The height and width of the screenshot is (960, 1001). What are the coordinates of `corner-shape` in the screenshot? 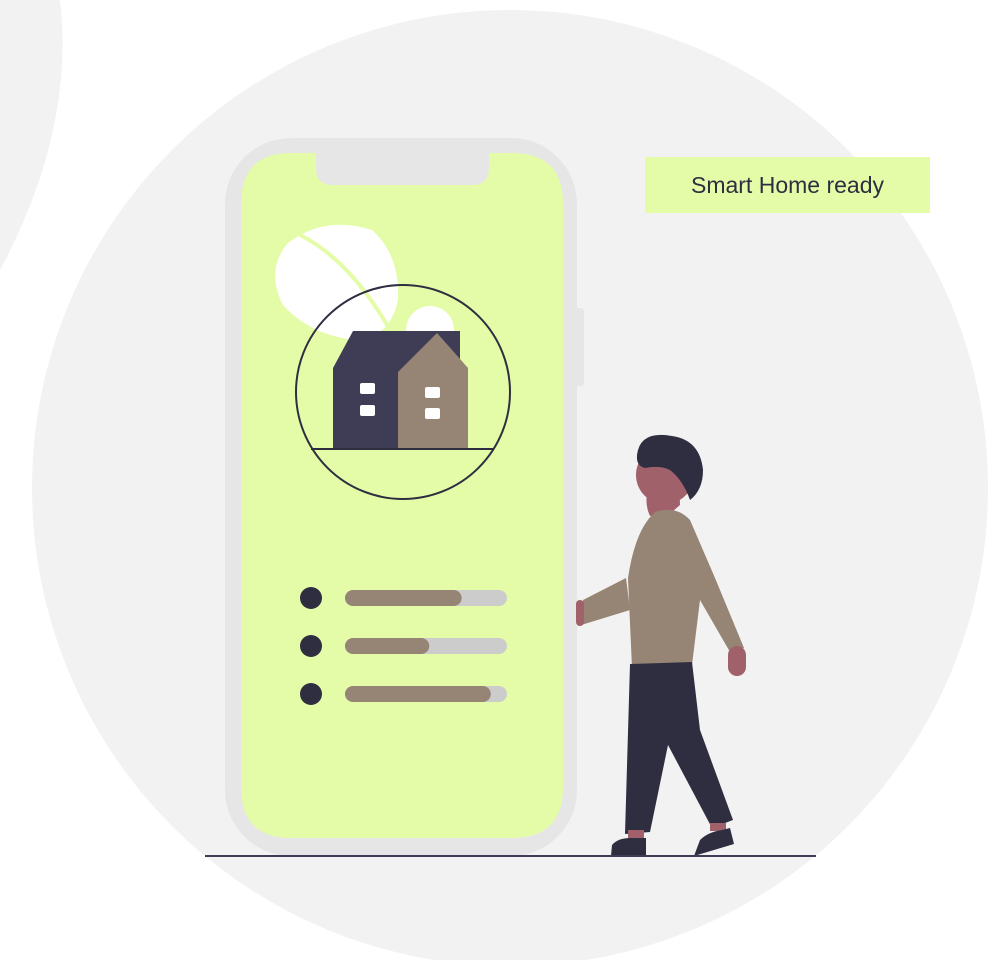 It's located at (31, 135).